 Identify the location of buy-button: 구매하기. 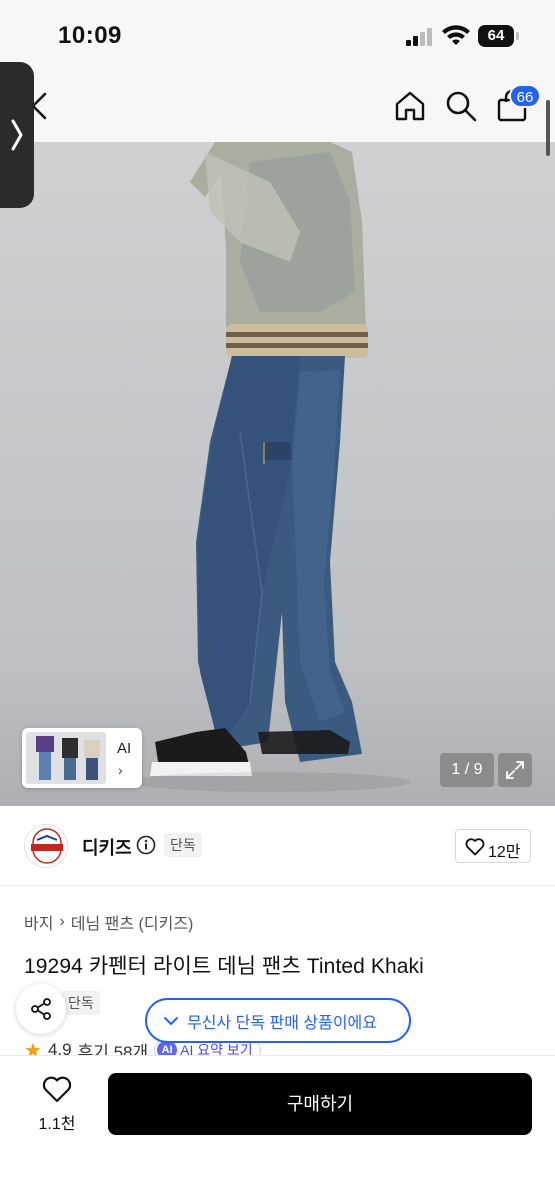
(320, 1104).